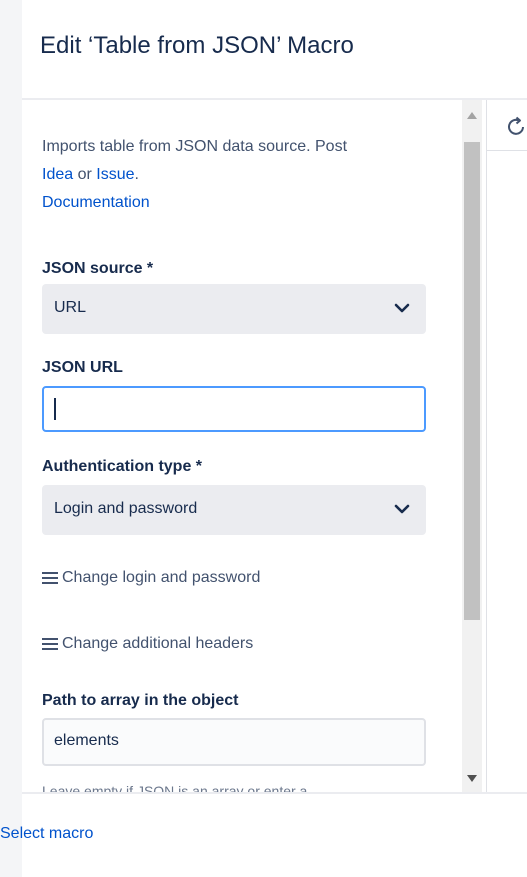 This screenshot has width=527, height=877. What do you see at coordinates (136, 174) in the screenshot?
I see `description-text-end: .` at bounding box center [136, 174].